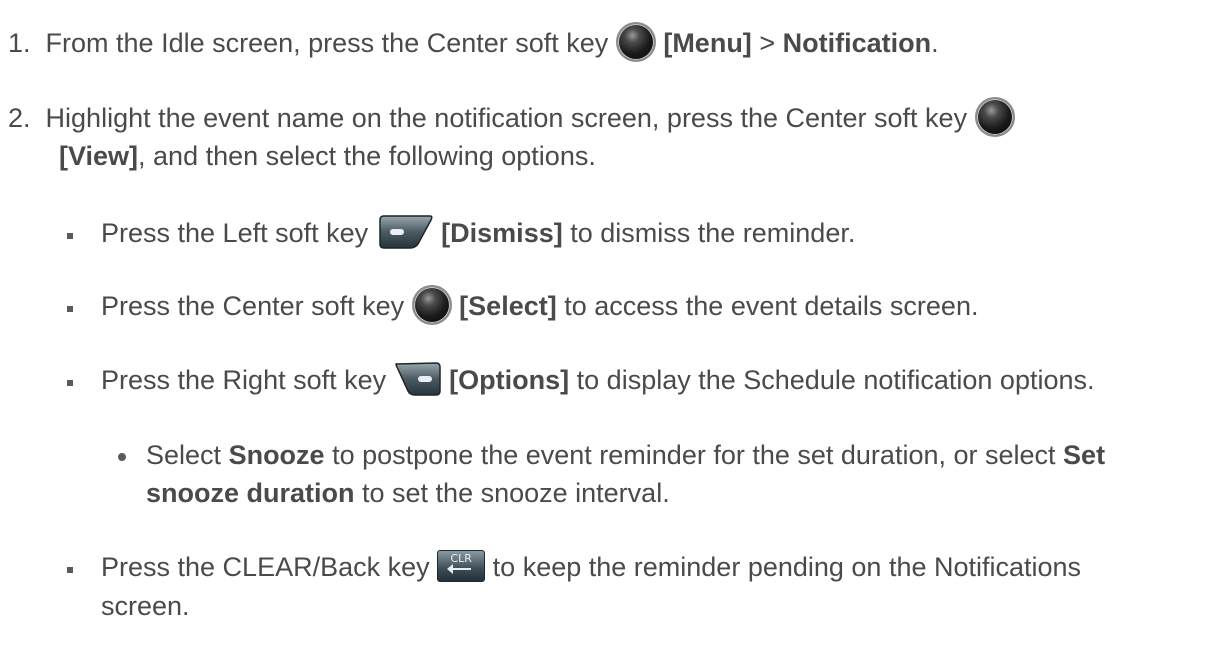 The width and height of the screenshot is (1215, 663). What do you see at coordinates (857, 43) in the screenshot?
I see `notification-label: Notification` at bounding box center [857, 43].